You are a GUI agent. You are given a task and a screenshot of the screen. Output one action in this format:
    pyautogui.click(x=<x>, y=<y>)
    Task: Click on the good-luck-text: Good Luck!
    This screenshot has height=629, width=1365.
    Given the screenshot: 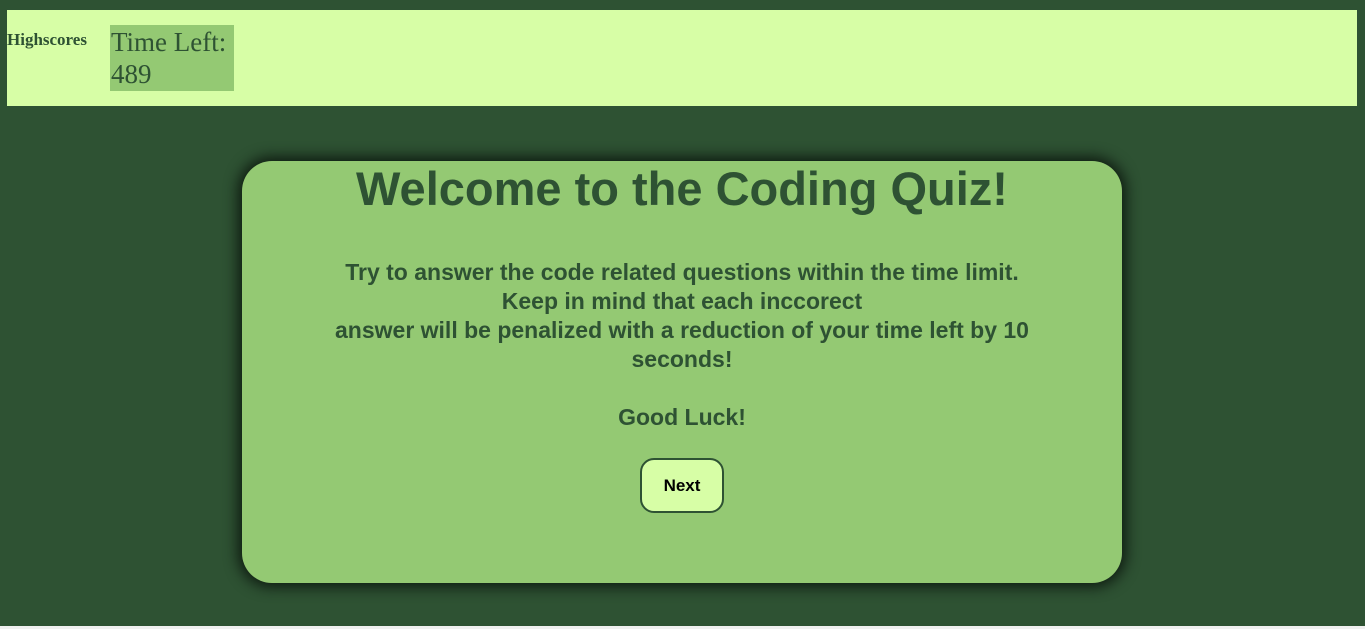 What is the action you would take?
    pyautogui.click(x=682, y=417)
    